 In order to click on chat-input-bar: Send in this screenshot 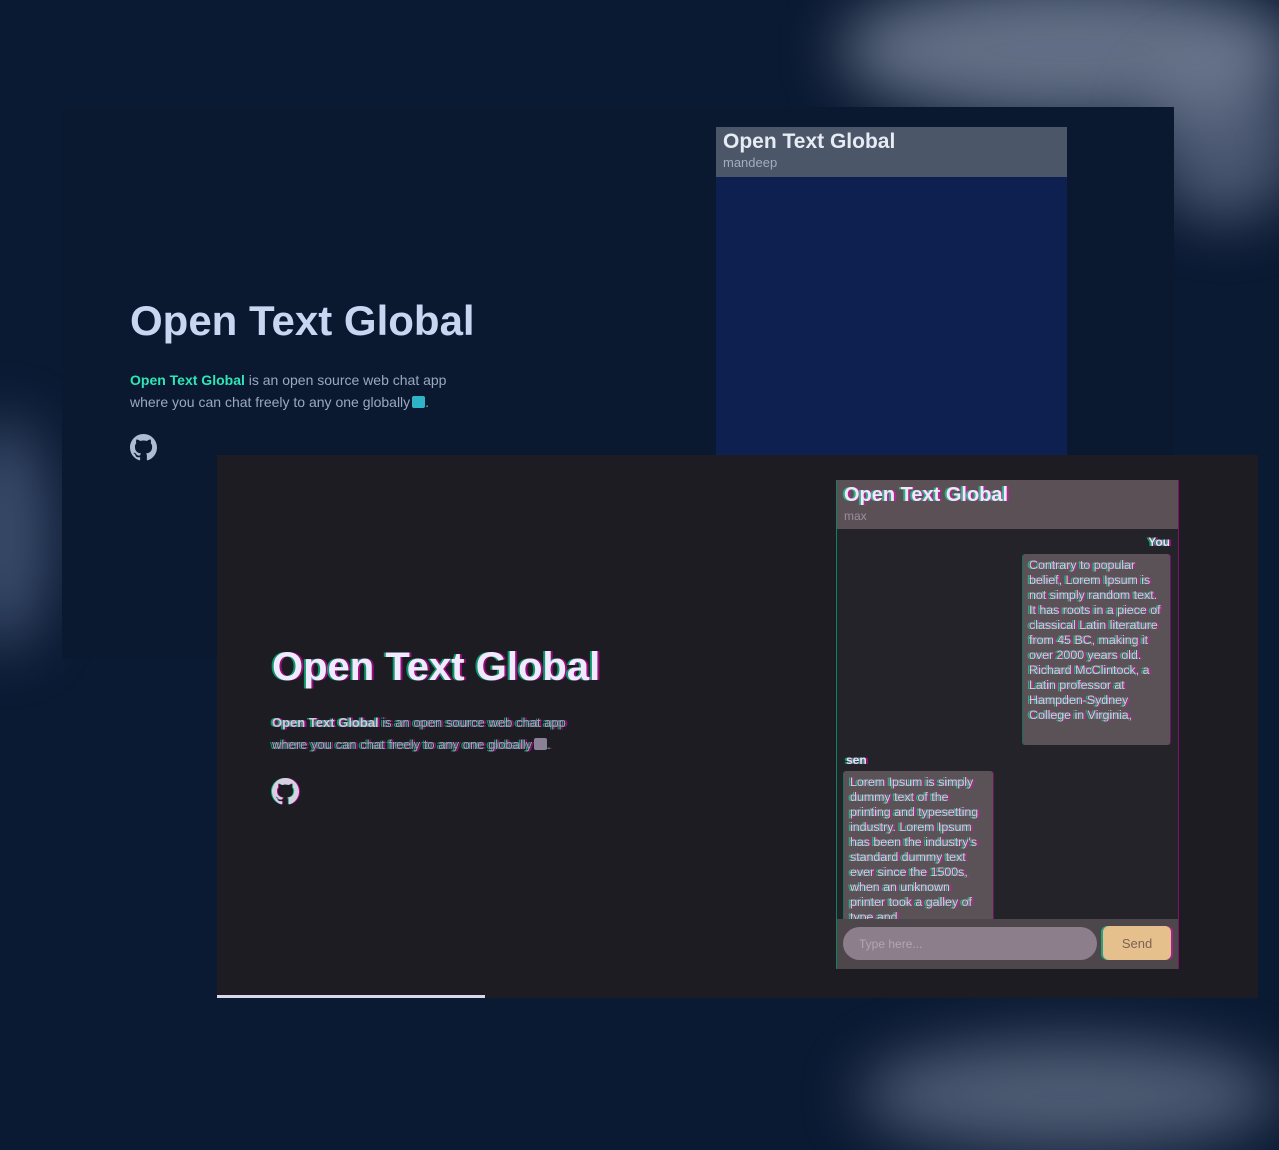, I will do `click(1007, 944)`.